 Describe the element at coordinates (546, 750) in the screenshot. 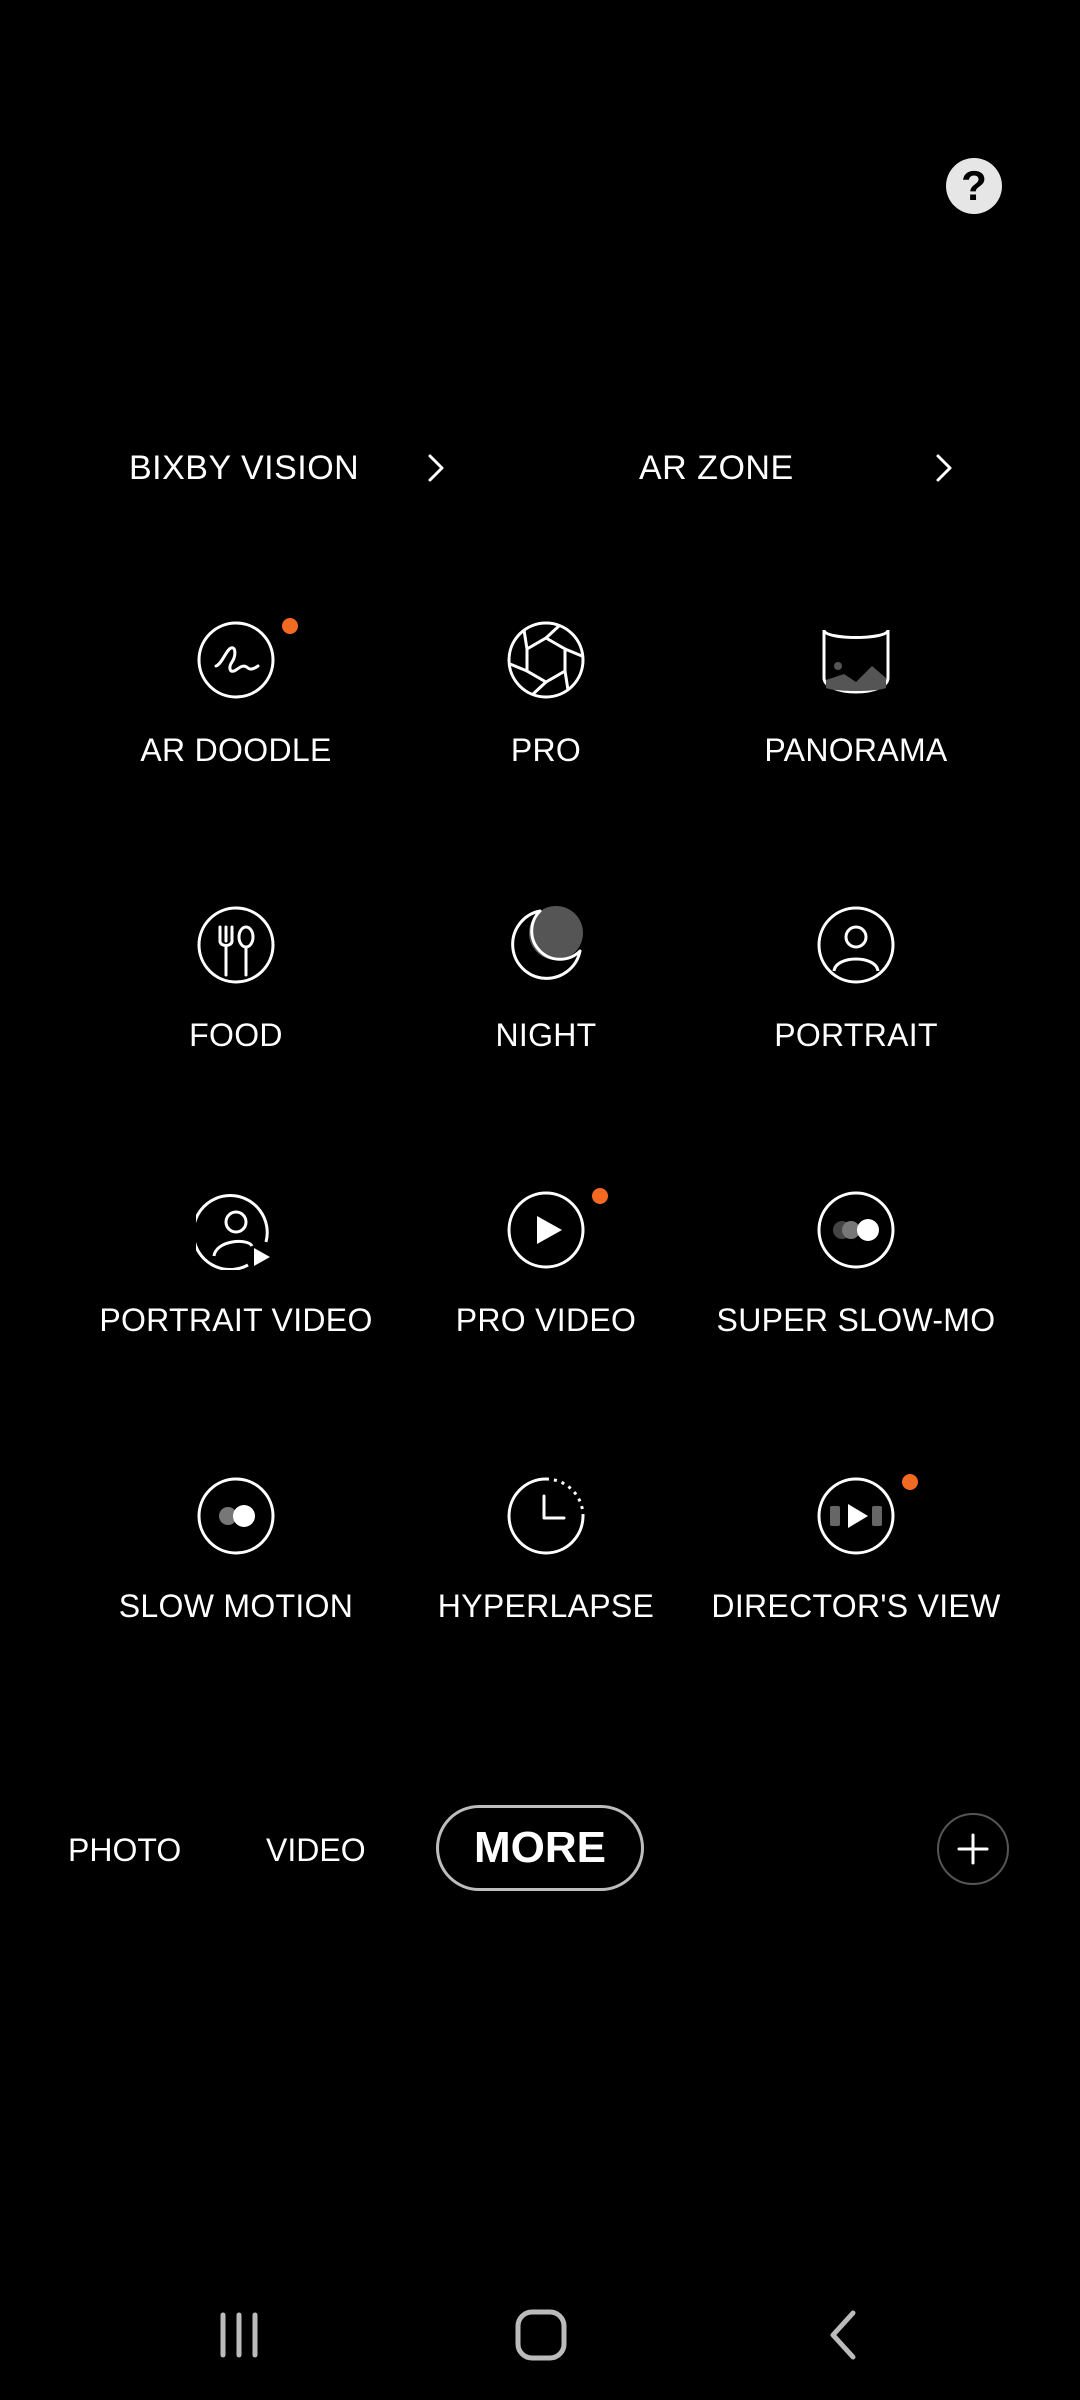

I see `mode-label: PRO` at that location.